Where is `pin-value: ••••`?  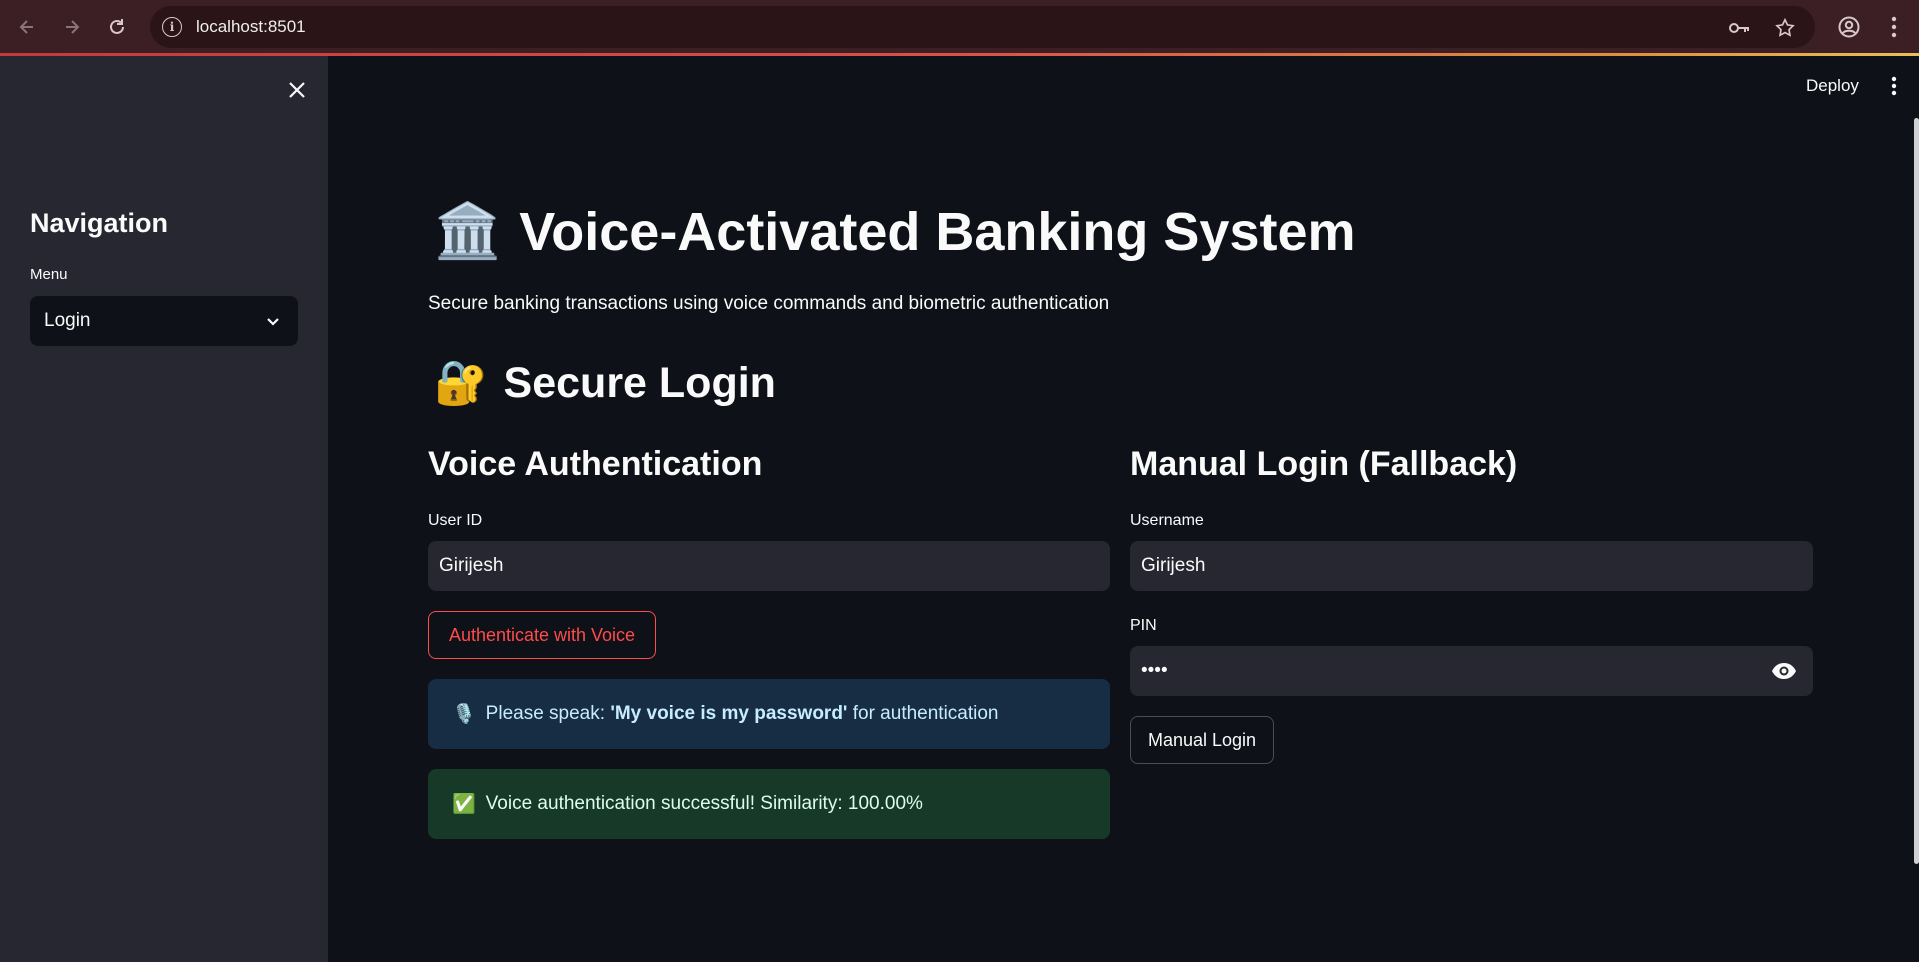
pin-value: •••• is located at coordinates (1154, 670).